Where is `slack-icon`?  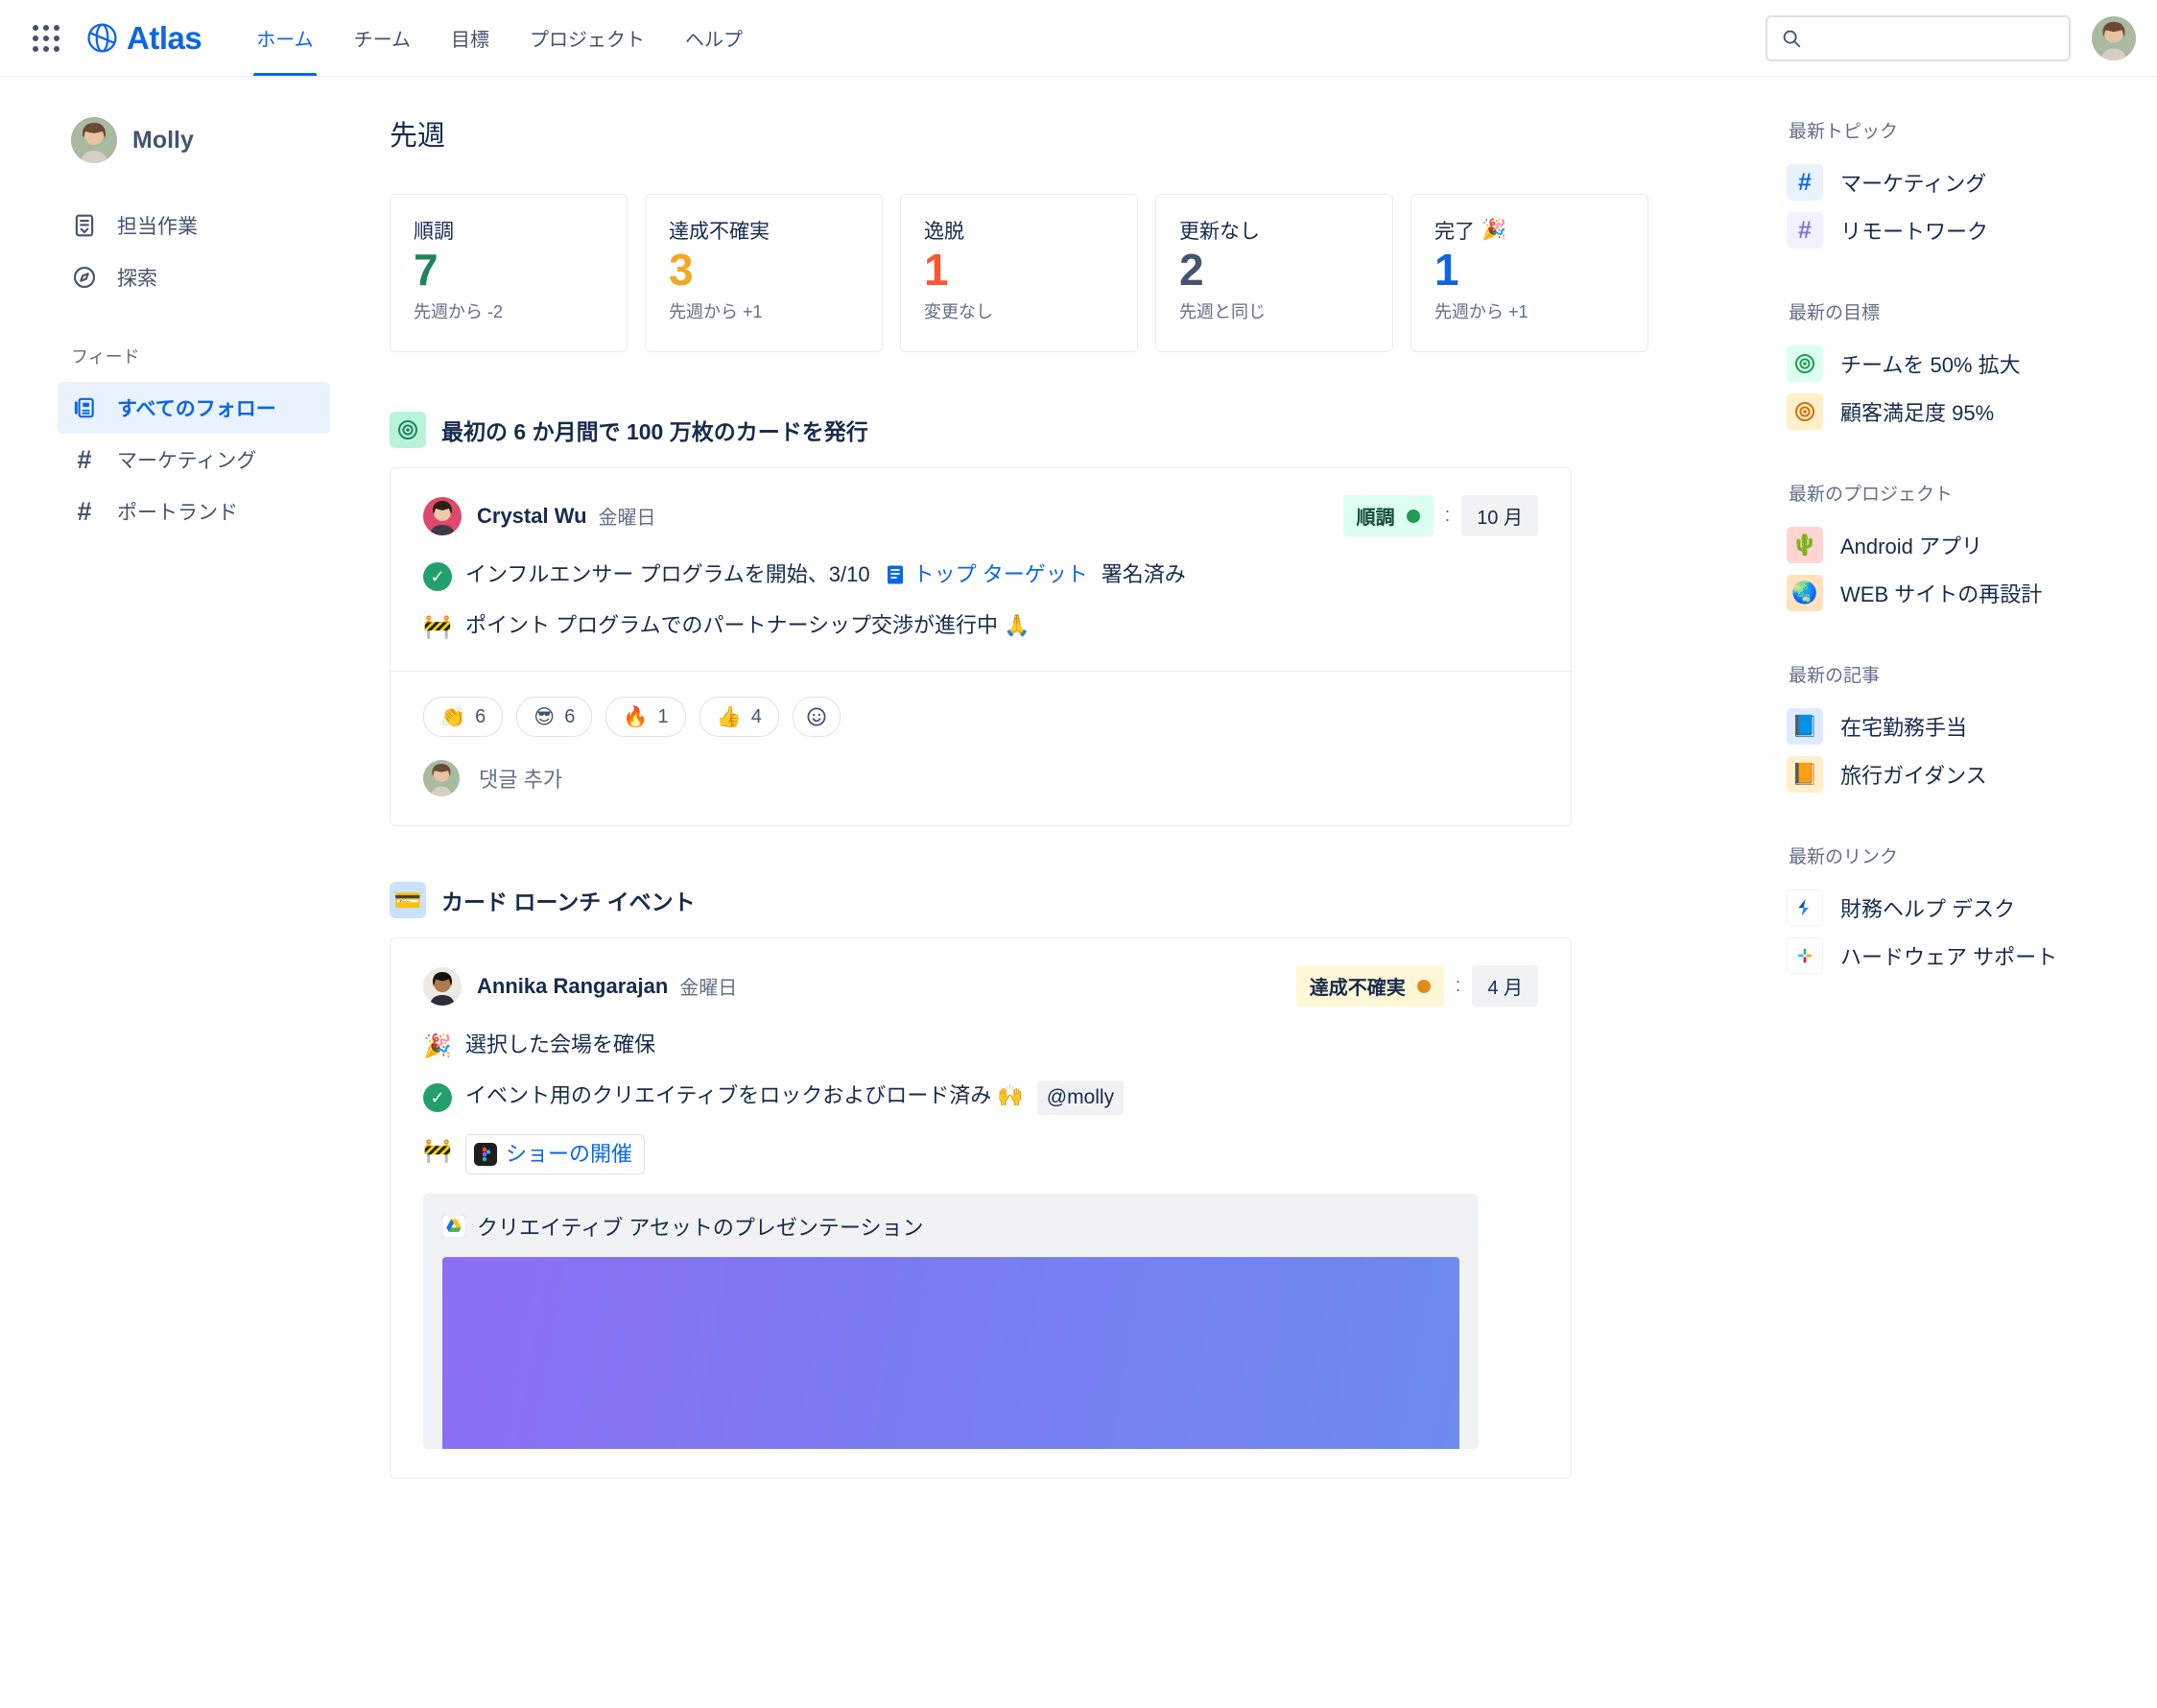 slack-icon is located at coordinates (1805, 955).